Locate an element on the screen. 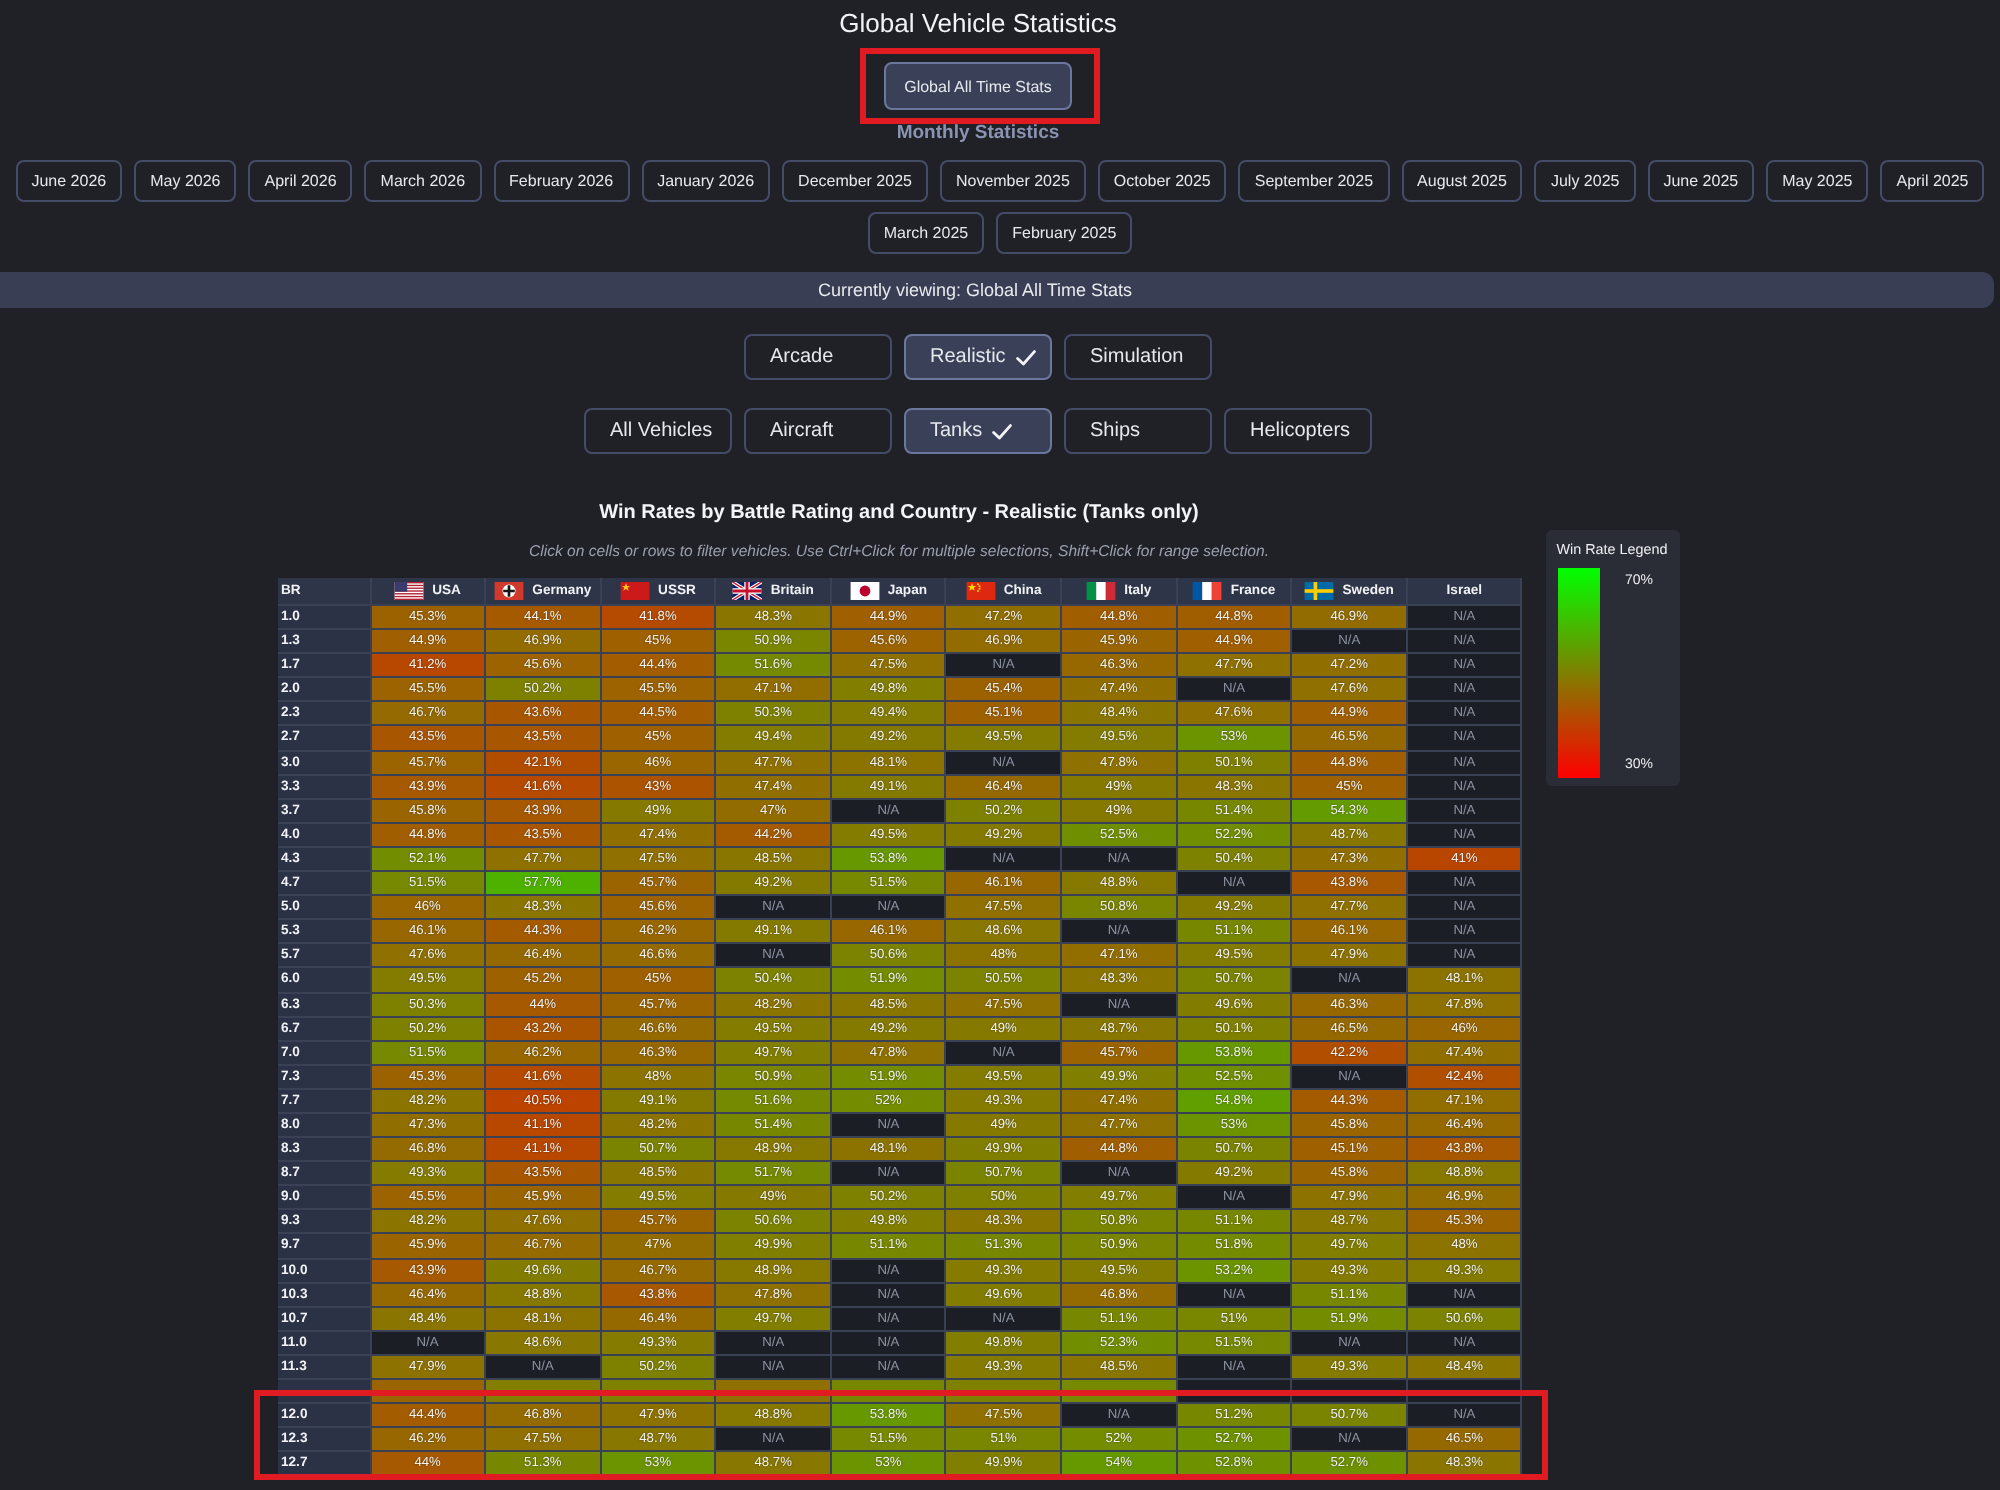 This screenshot has height=1490, width=2000. page-title: Global Vehicle Statistics is located at coordinates (978, 24).